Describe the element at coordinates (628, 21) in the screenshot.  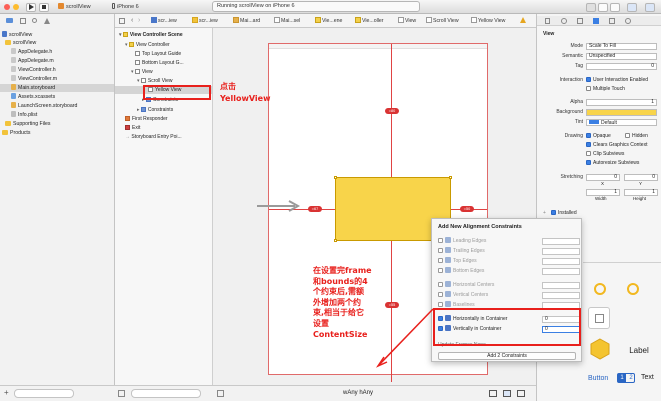
I see `connections-inspector-icon` at that location.